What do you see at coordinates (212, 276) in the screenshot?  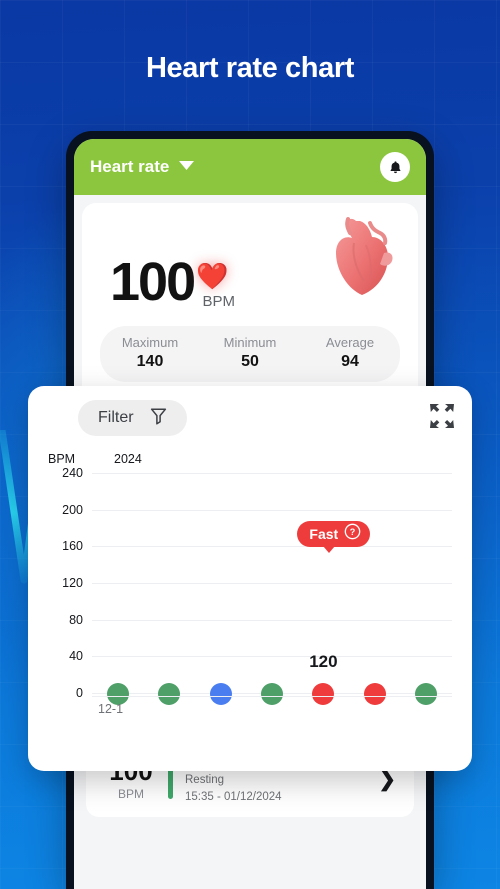 I see `heart-icon: ❤️` at bounding box center [212, 276].